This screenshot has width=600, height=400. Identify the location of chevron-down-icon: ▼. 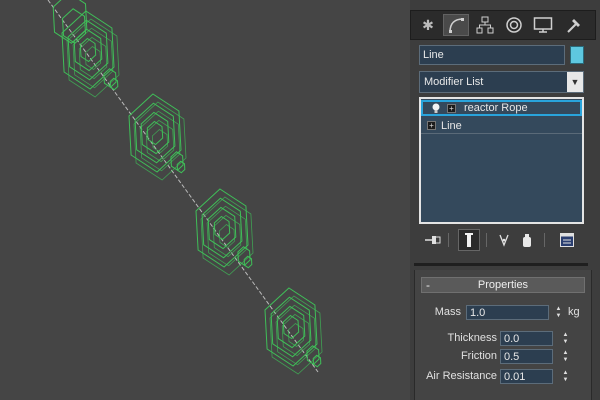
(575, 82).